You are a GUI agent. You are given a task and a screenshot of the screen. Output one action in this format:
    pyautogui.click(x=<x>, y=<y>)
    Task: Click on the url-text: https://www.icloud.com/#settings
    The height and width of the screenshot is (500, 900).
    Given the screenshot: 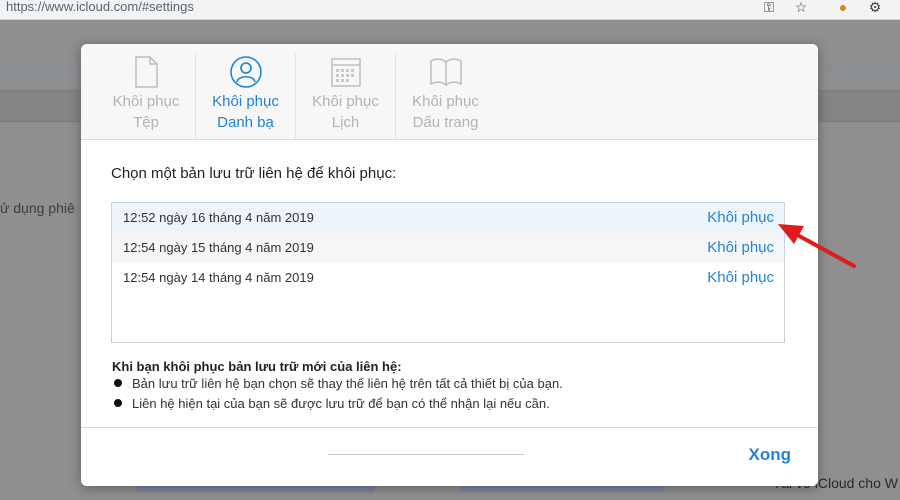 What is the action you would take?
    pyautogui.click(x=100, y=7)
    